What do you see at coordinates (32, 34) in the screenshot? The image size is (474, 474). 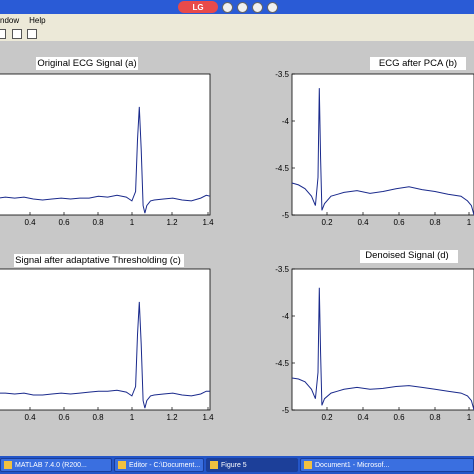 I see `plot-tools-icon` at bounding box center [32, 34].